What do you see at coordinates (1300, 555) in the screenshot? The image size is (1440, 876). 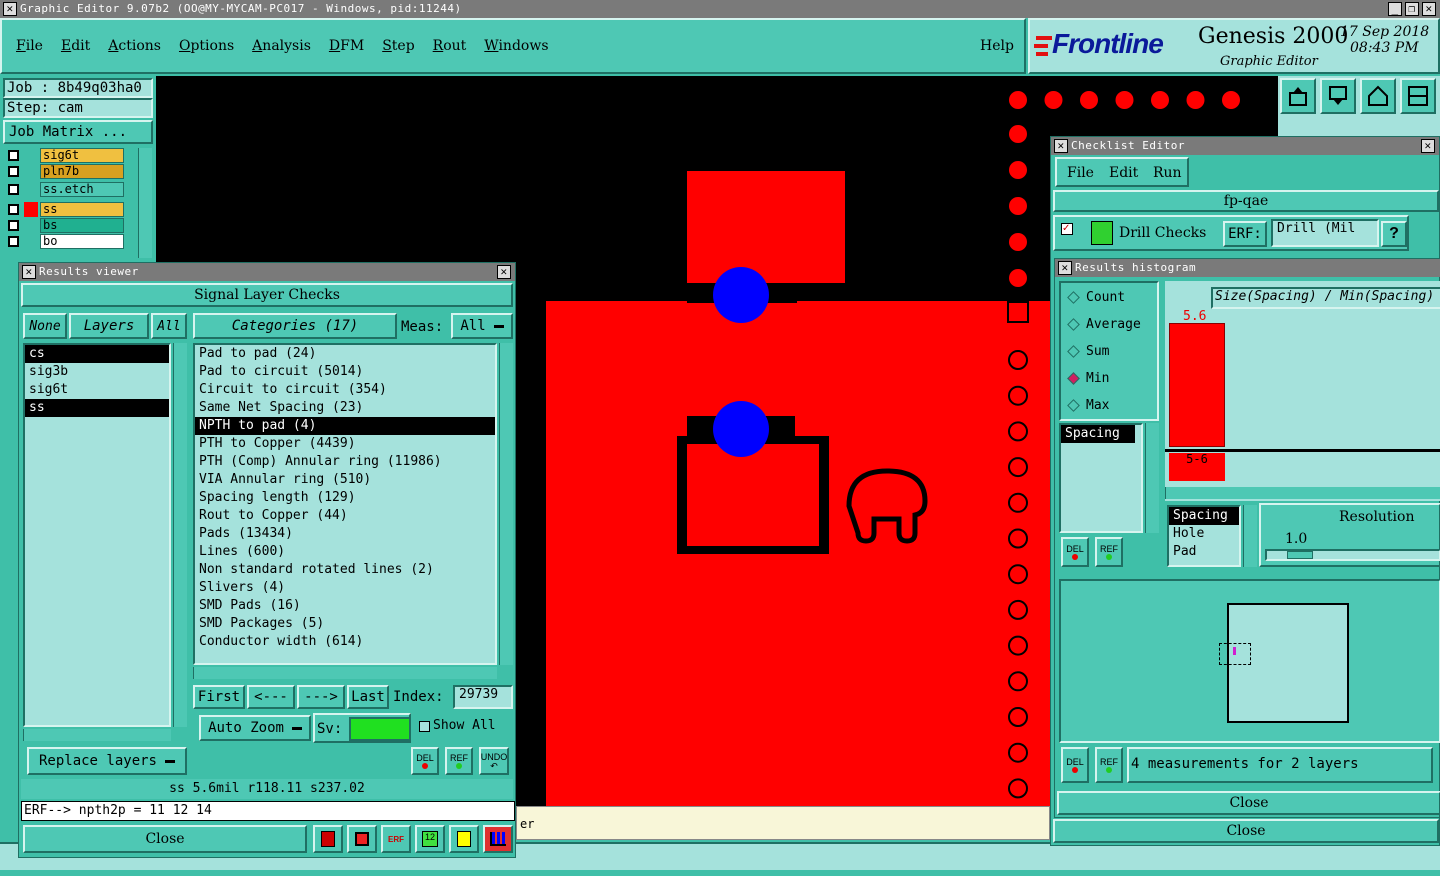 I see `resolution-slider-thumb` at bounding box center [1300, 555].